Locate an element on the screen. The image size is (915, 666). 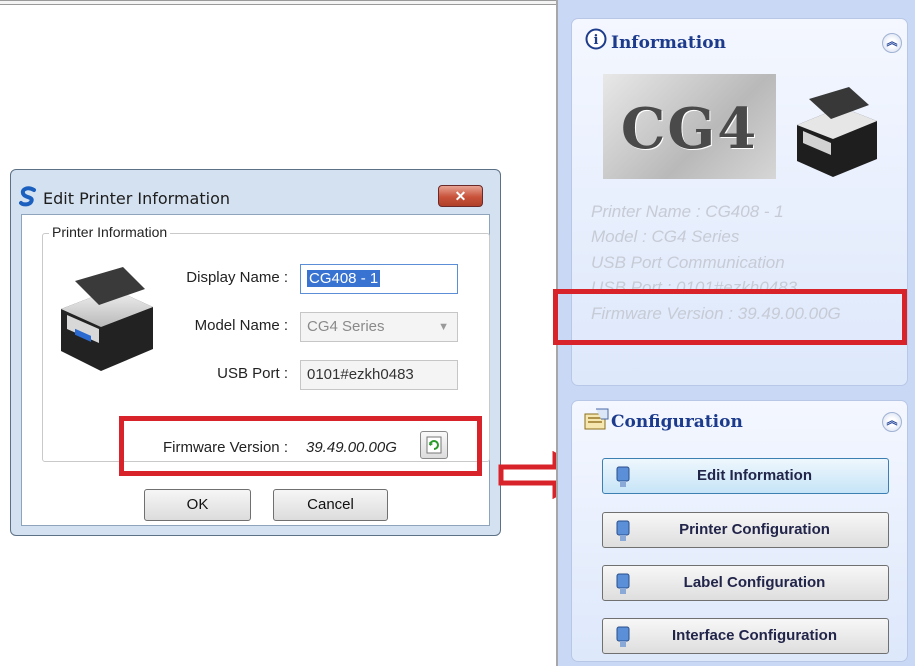
close-button: ✕ is located at coordinates (460, 196).